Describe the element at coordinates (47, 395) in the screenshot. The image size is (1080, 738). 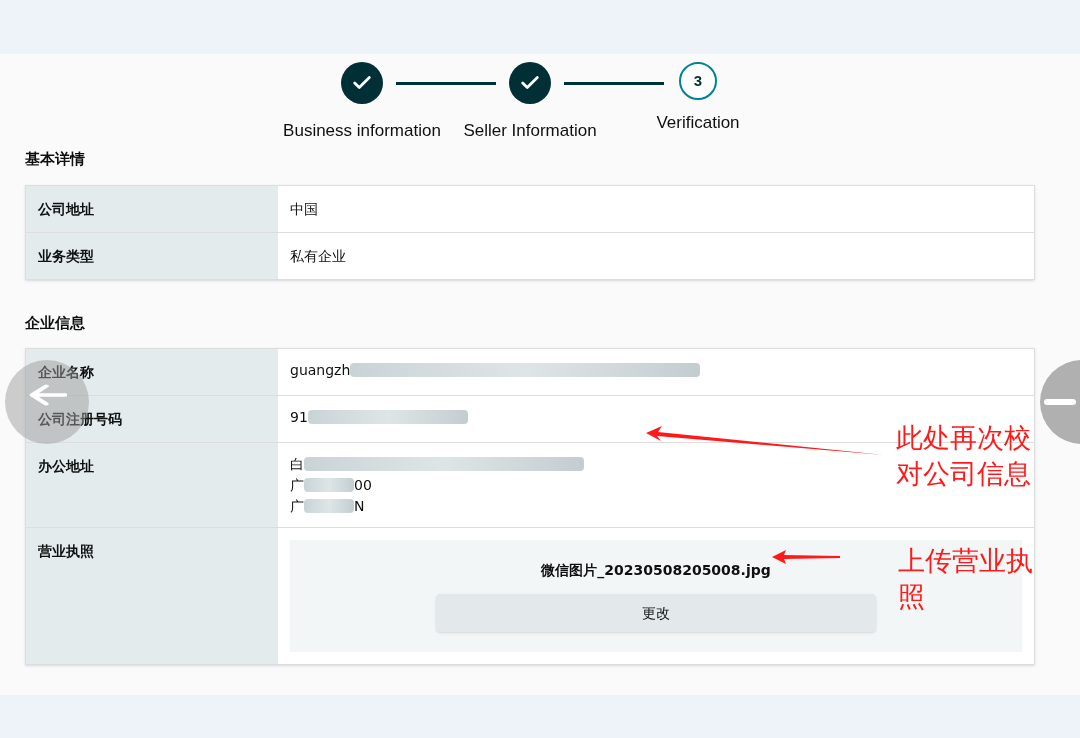
I see `left-arrow-icon` at that location.